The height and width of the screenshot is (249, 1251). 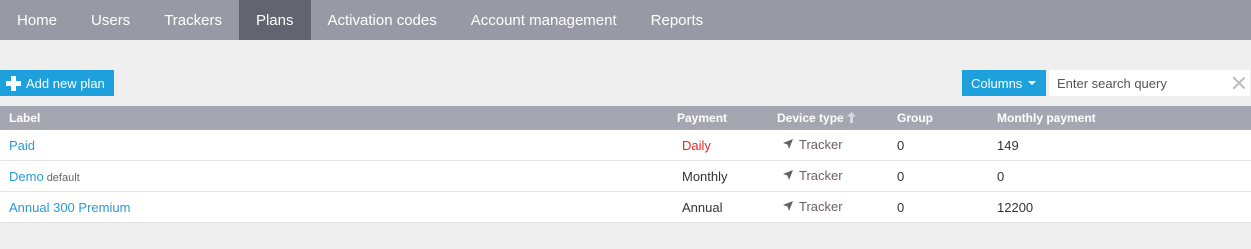 What do you see at coordinates (947, 118) in the screenshot?
I see `header-group: Group` at bounding box center [947, 118].